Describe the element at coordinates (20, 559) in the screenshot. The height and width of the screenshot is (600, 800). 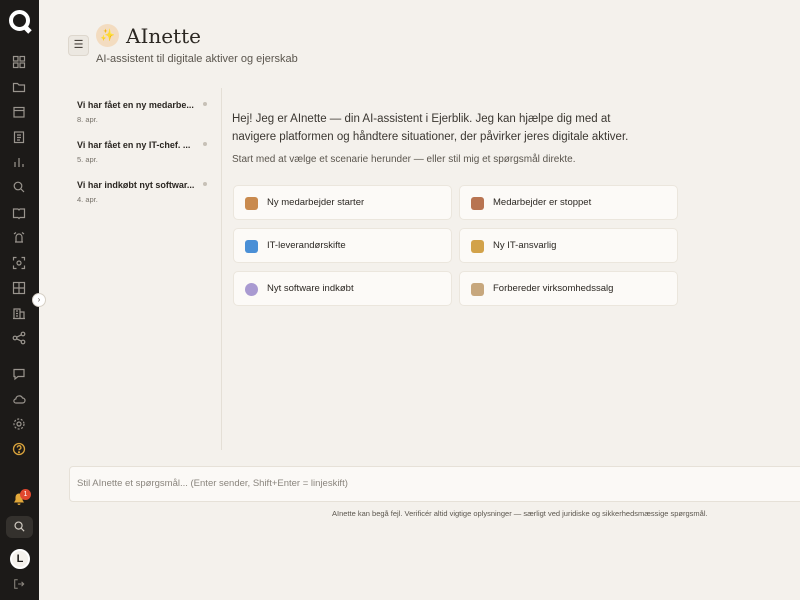
I see `avatar: L` at that location.